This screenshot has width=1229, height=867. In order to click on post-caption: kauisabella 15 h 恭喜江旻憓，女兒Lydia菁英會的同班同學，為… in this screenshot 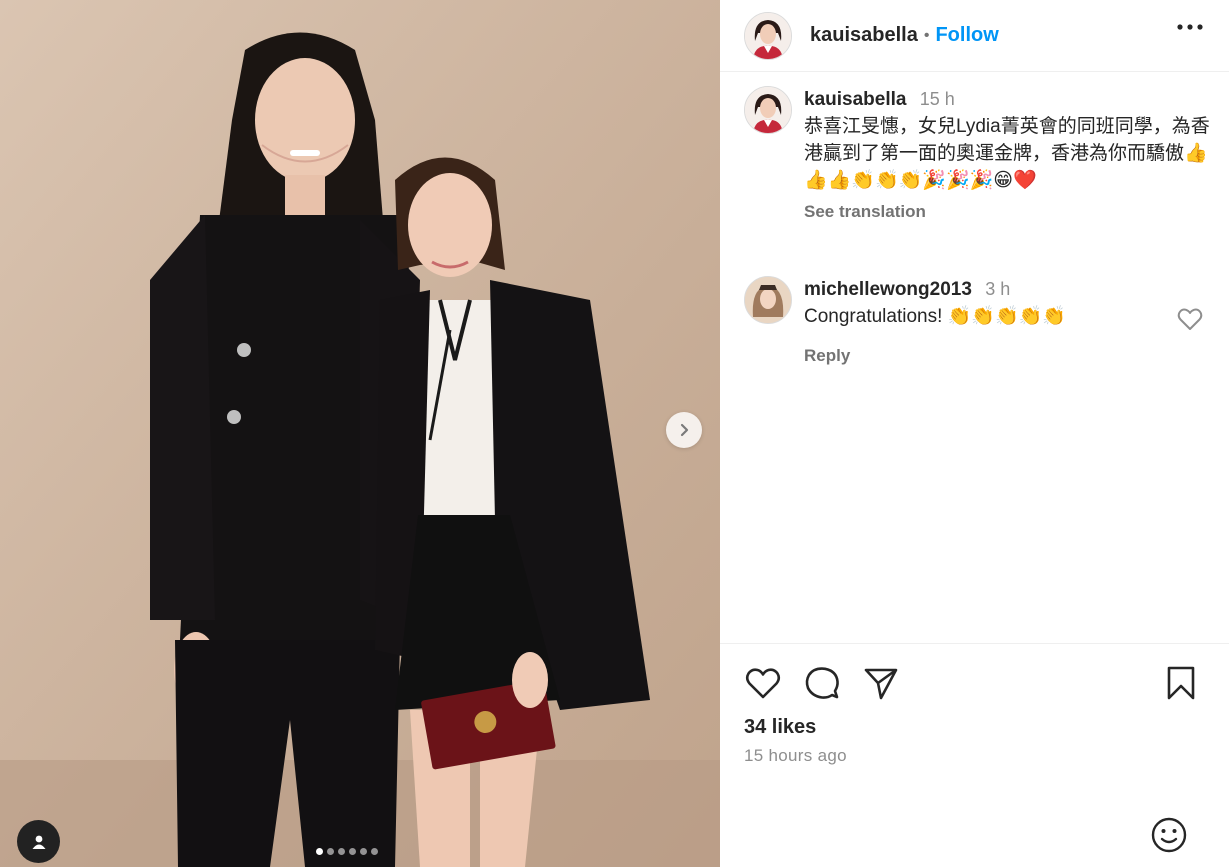, I will do `click(979, 155)`.